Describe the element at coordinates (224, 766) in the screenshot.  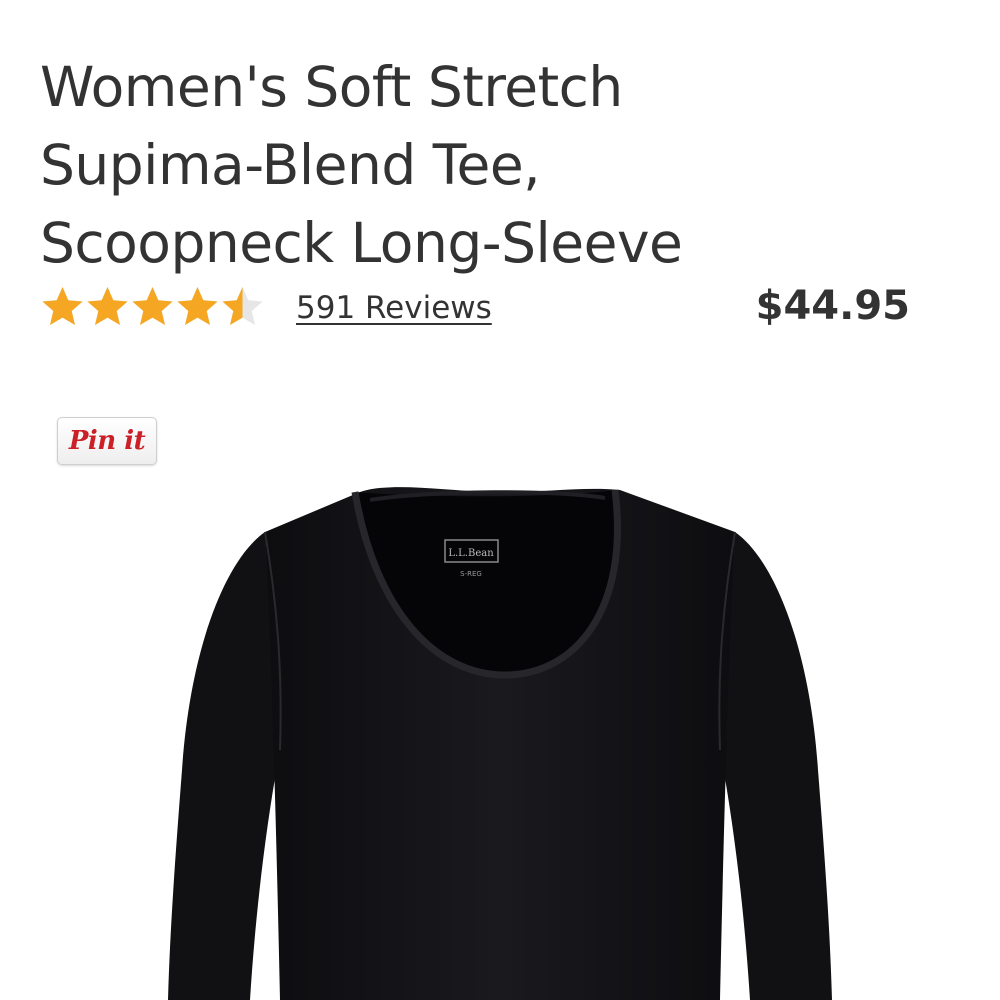
I see `left-sleeve` at that location.